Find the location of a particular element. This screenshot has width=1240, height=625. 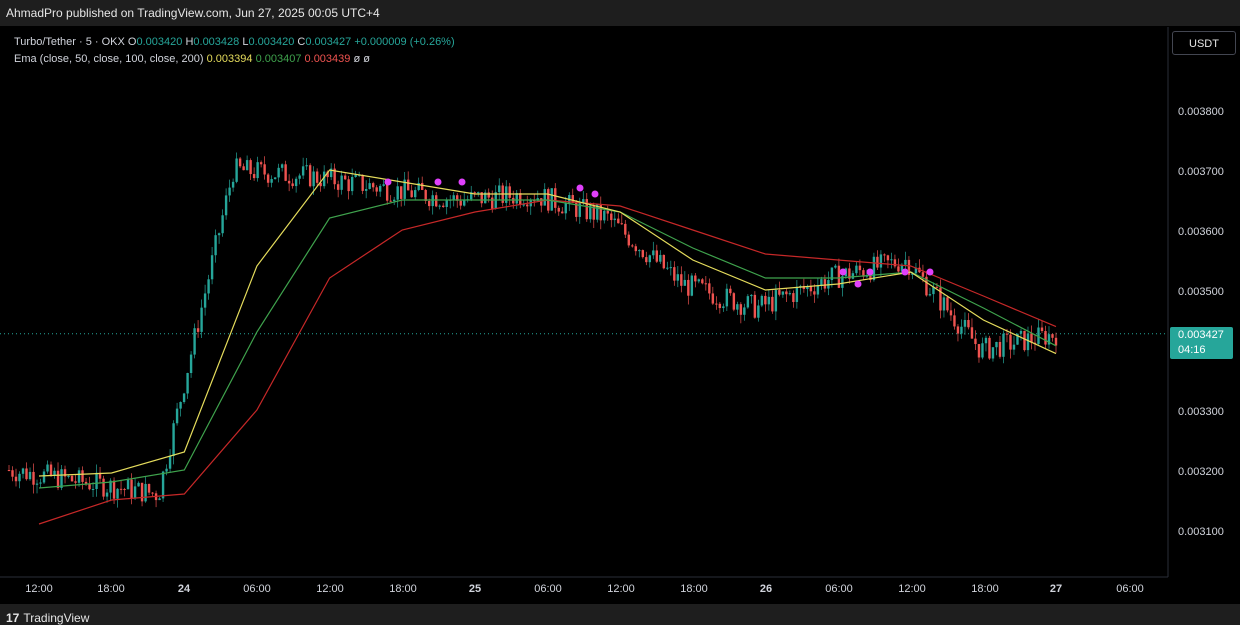

y-tick: 0.003700 is located at coordinates (1201, 172).